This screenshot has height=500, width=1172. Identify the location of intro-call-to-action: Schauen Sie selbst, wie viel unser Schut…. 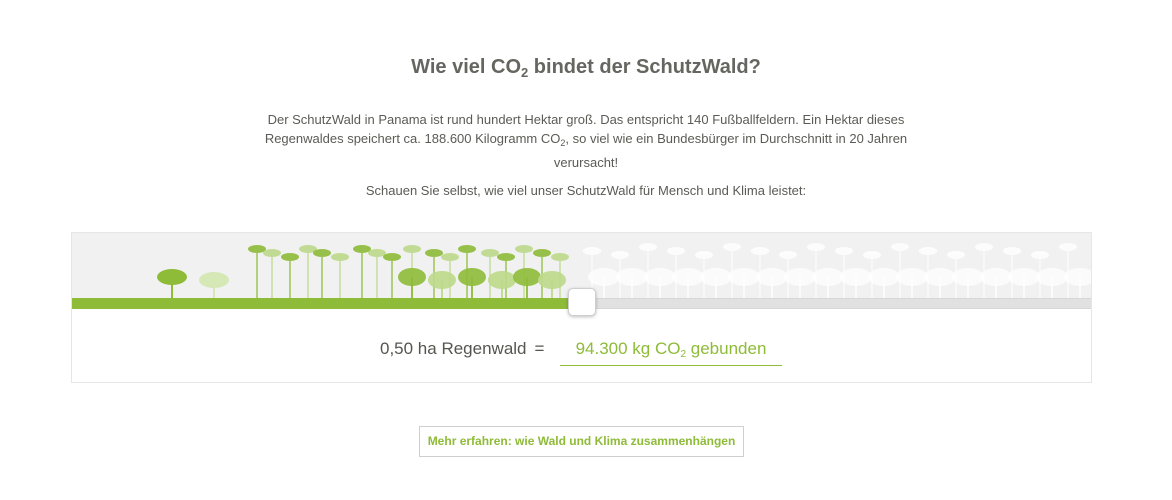
(586, 190).